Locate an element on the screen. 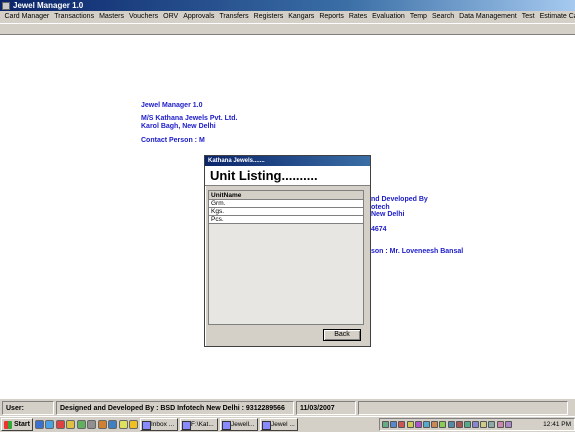 The height and width of the screenshot is (432, 575). status-date: 11/03/2007 is located at coordinates (326, 407).